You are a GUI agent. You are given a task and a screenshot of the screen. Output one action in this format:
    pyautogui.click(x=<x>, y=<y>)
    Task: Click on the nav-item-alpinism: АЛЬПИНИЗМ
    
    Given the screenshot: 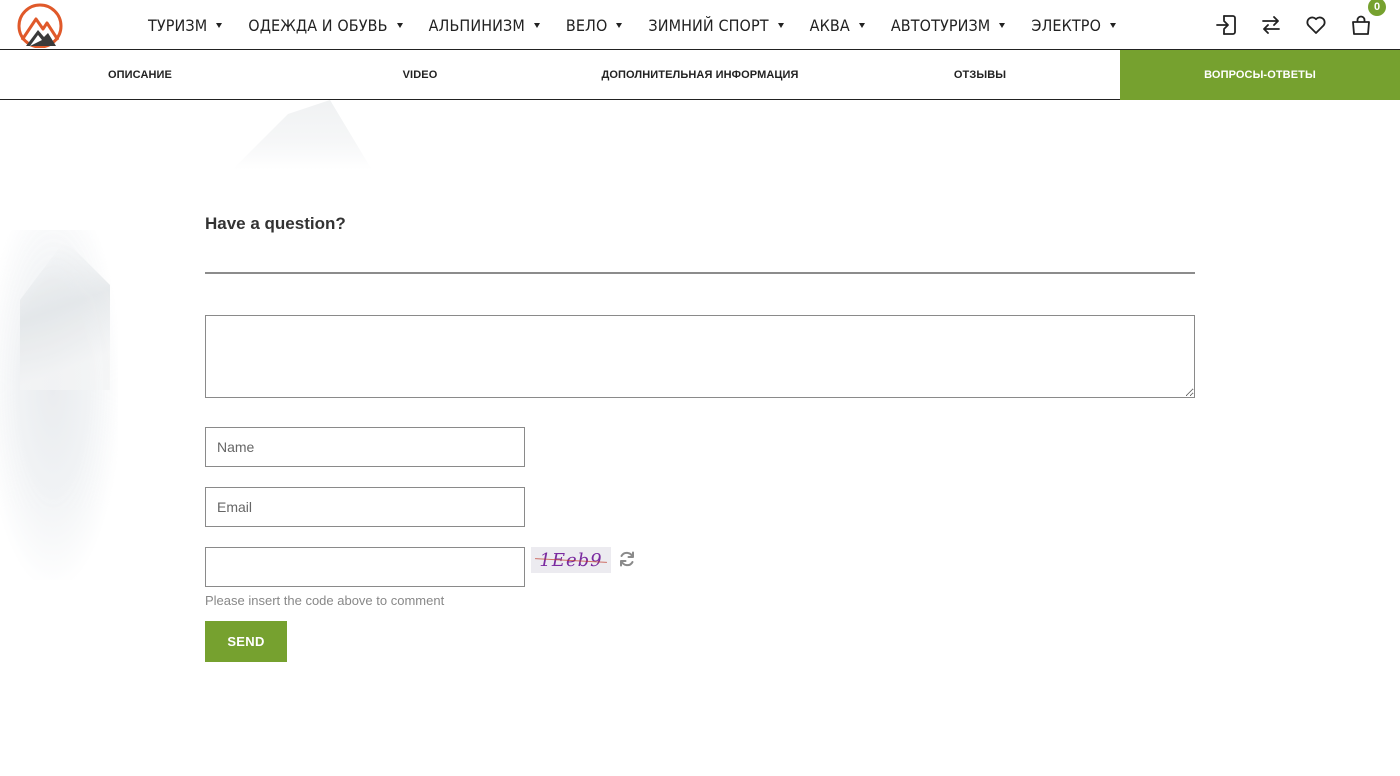 What is the action you would take?
    pyautogui.click(x=484, y=25)
    